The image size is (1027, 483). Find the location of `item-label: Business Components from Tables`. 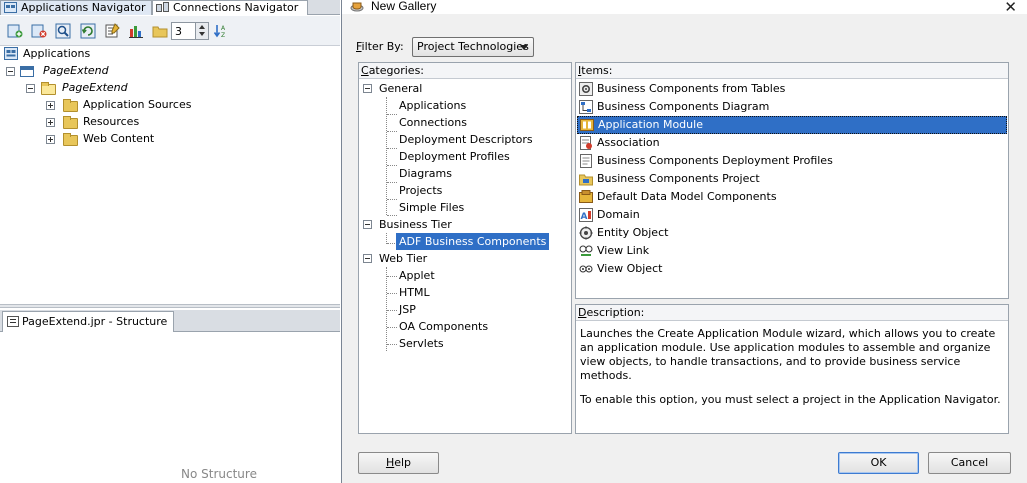

item-label: Business Components from Tables is located at coordinates (691, 88).